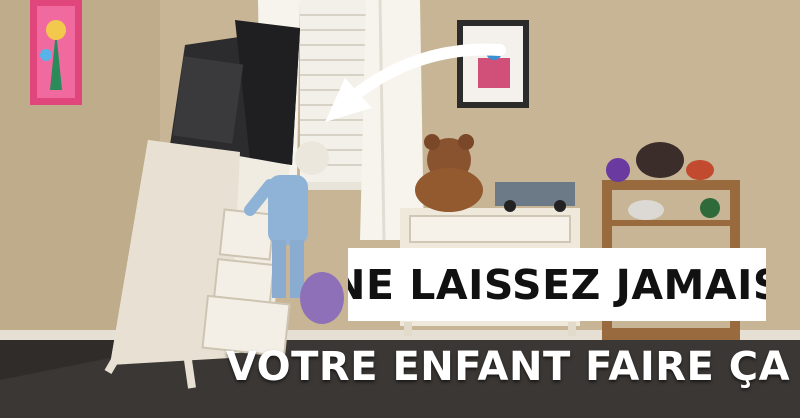 The image size is (800, 418). Describe the element at coordinates (56, 52) in the screenshot. I see `wall-art-left` at that location.